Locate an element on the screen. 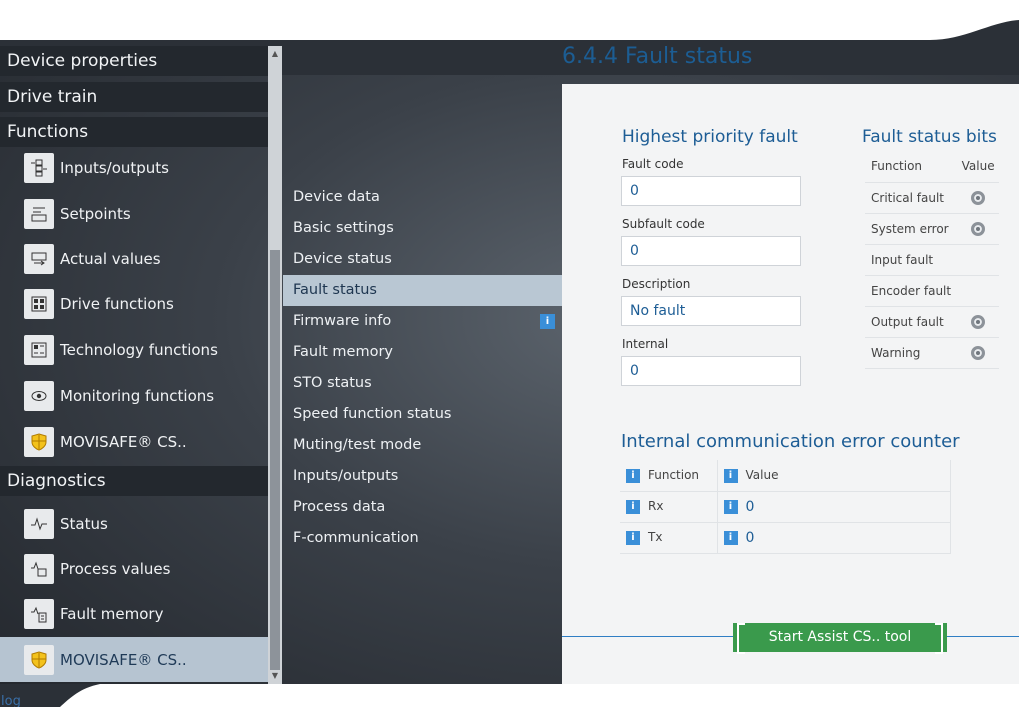 The height and width of the screenshot is (707, 1019). nav-item-label: Process values is located at coordinates (115, 568).